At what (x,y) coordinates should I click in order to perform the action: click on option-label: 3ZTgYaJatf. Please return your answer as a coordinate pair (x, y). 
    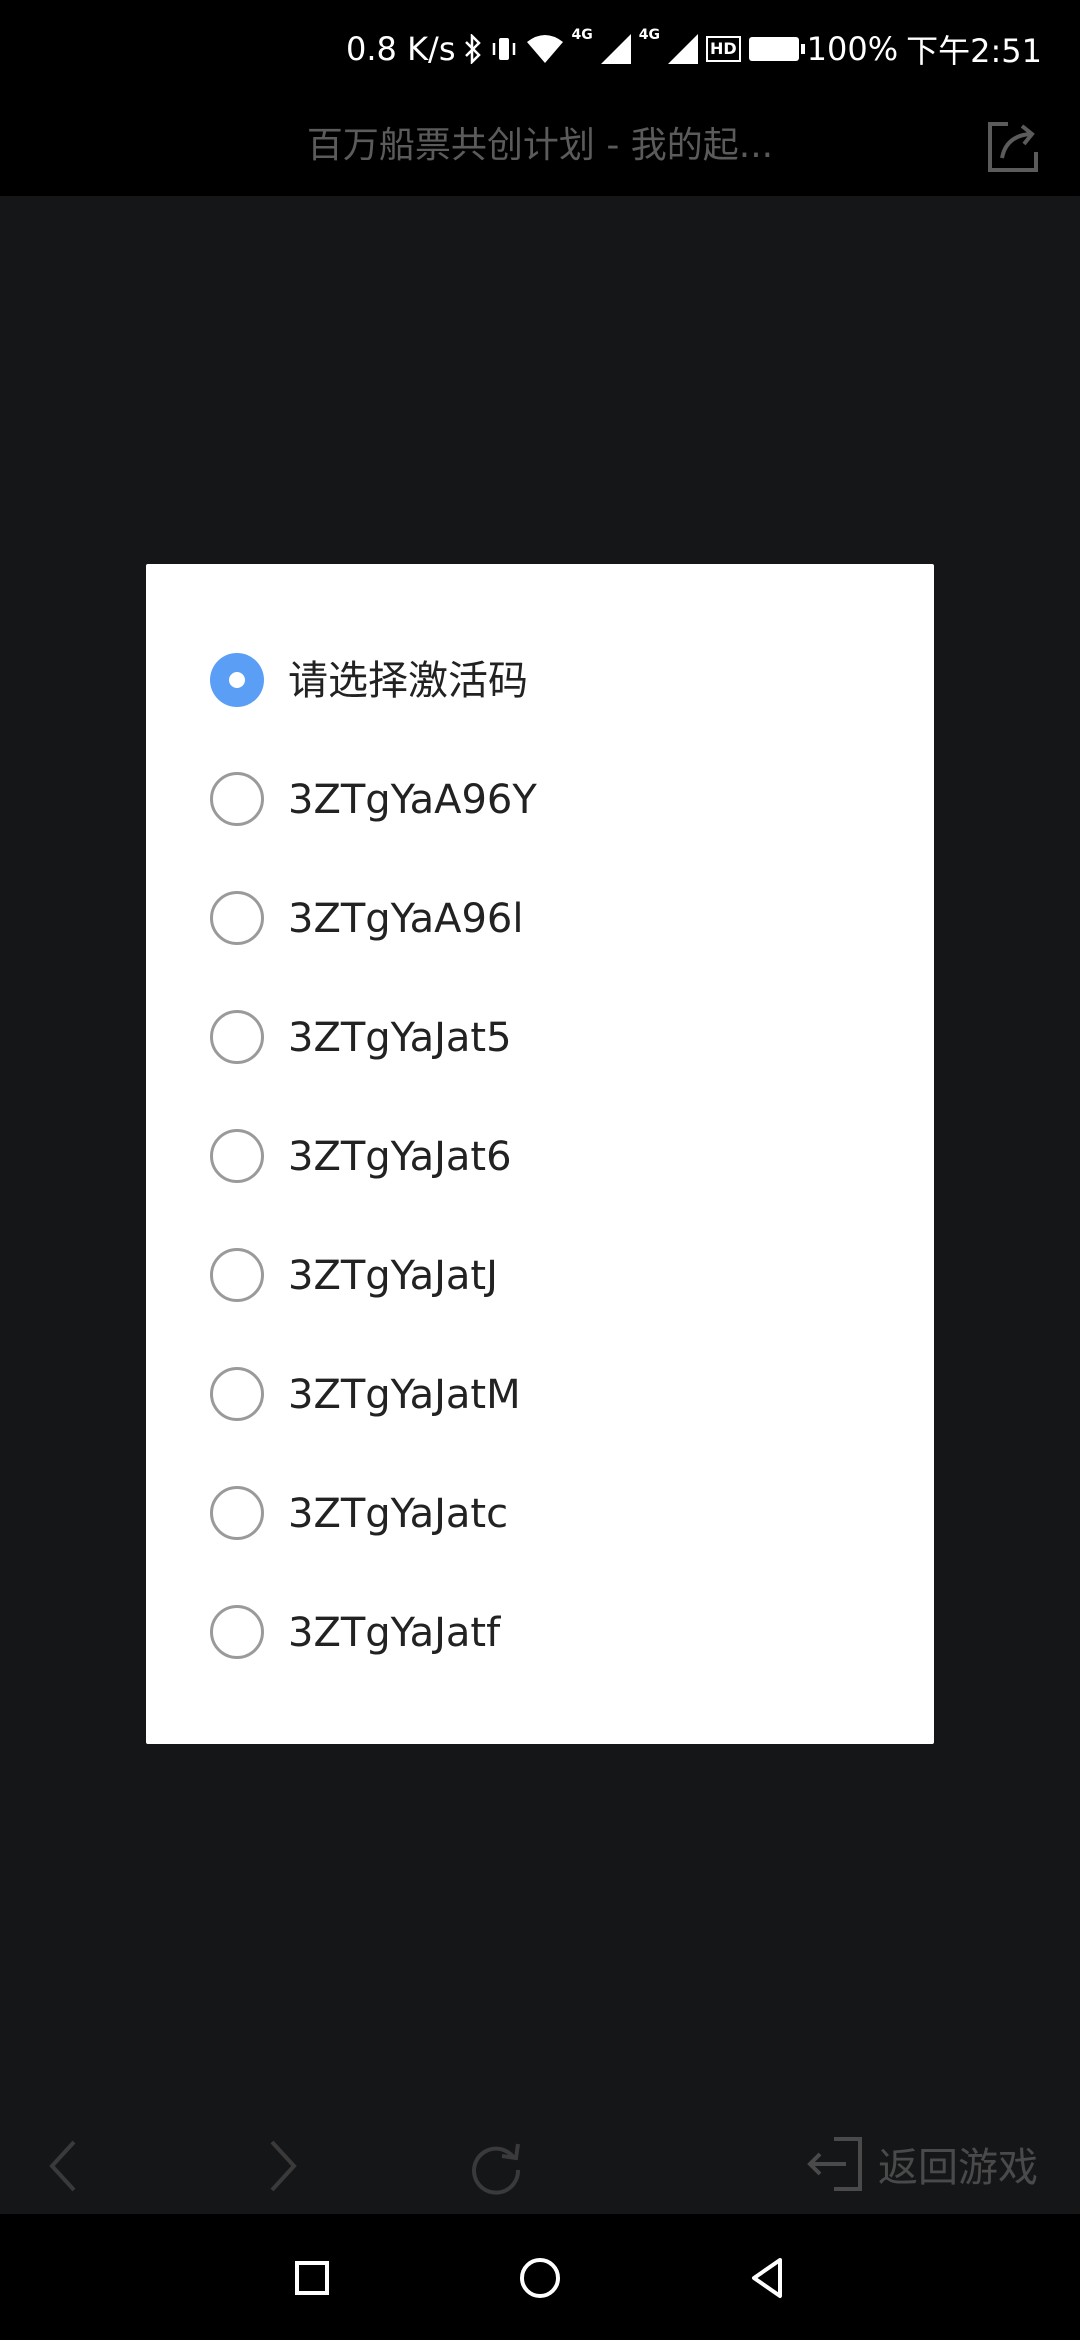
    Looking at the image, I should click on (394, 1633).